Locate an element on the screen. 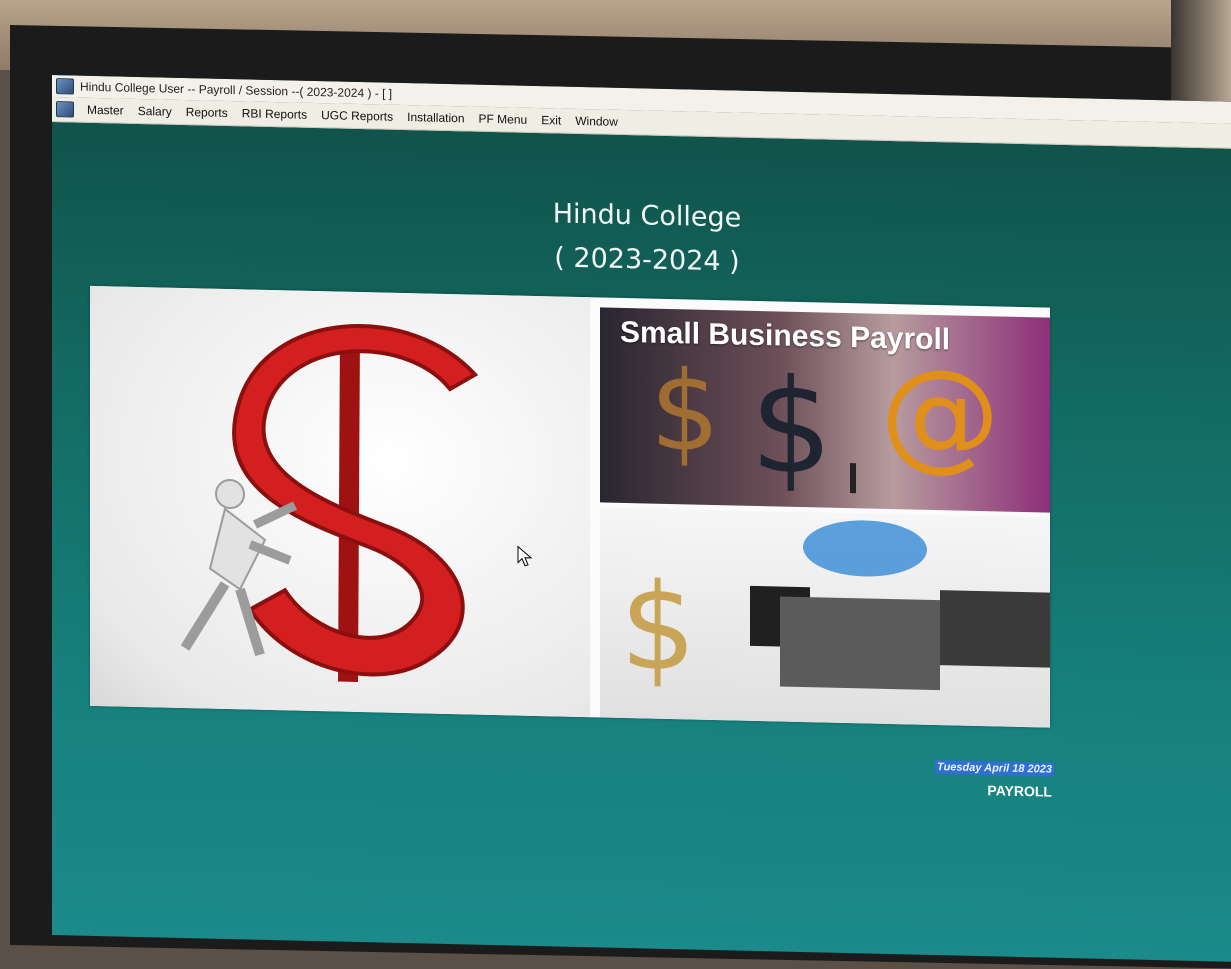  document-icon is located at coordinates (65, 109).